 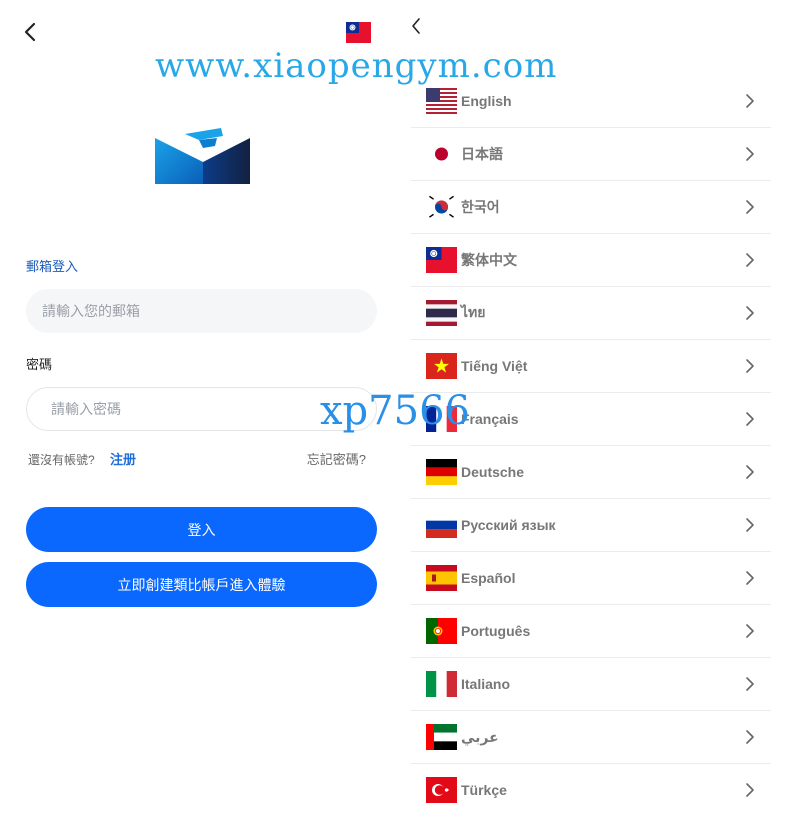 I want to click on language-label: 日本語, so click(x=482, y=154).